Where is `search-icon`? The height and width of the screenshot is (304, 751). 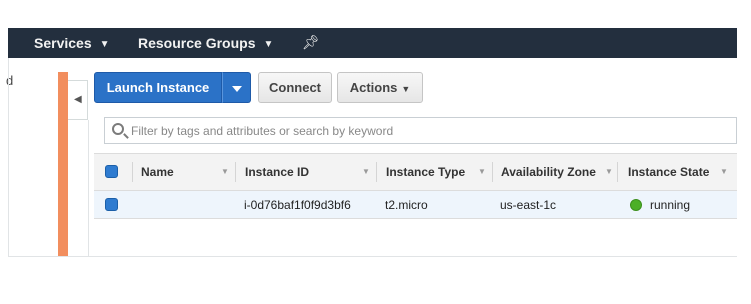 search-icon is located at coordinates (118, 129).